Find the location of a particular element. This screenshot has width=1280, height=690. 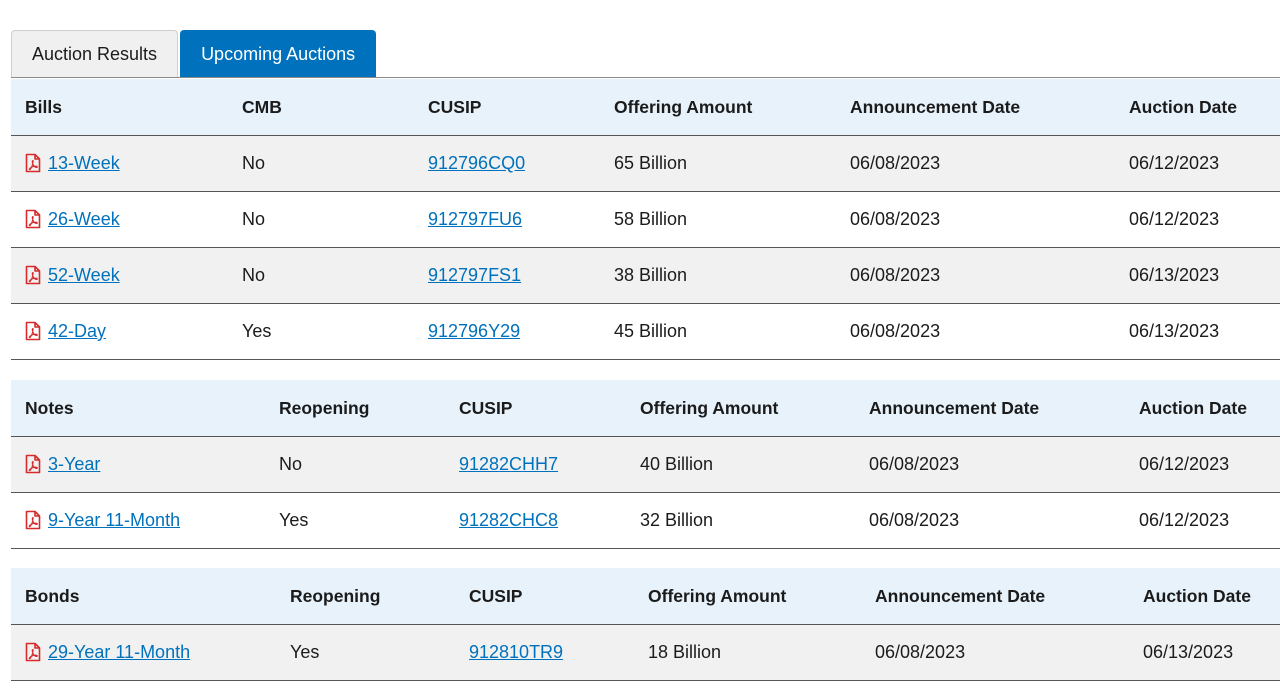

cusip-link: 91282CHC8 is located at coordinates (508, 520).